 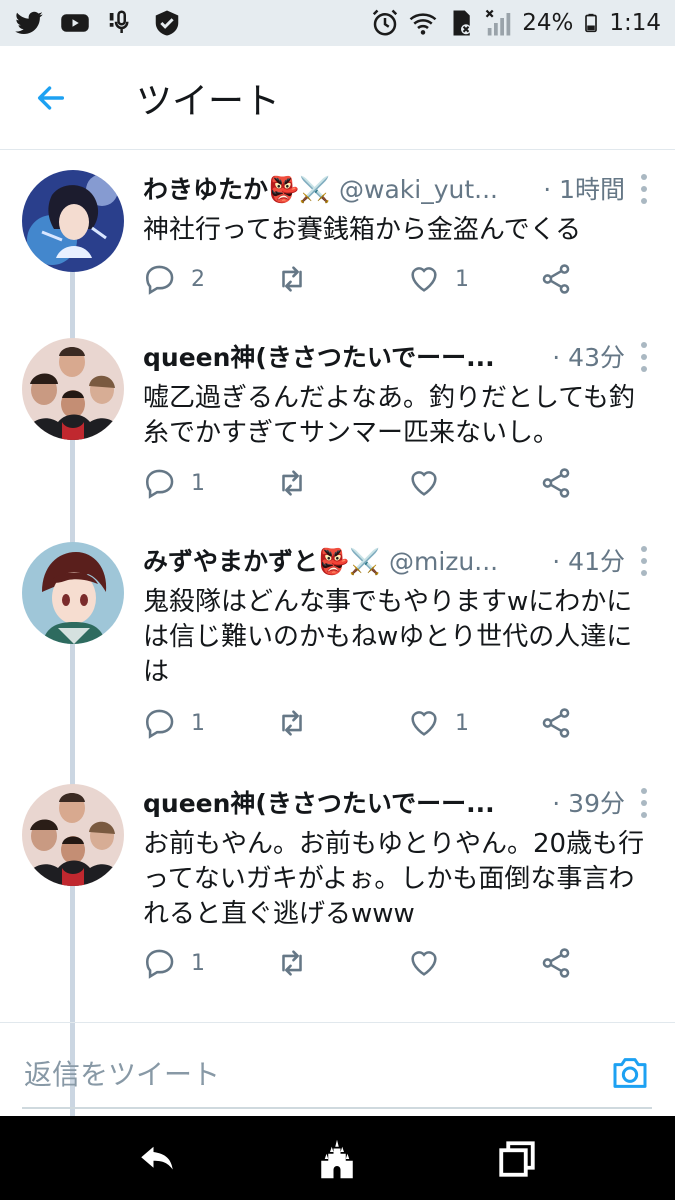 I want to click on tweet-time: · 41分, so click(x=588, y=561).